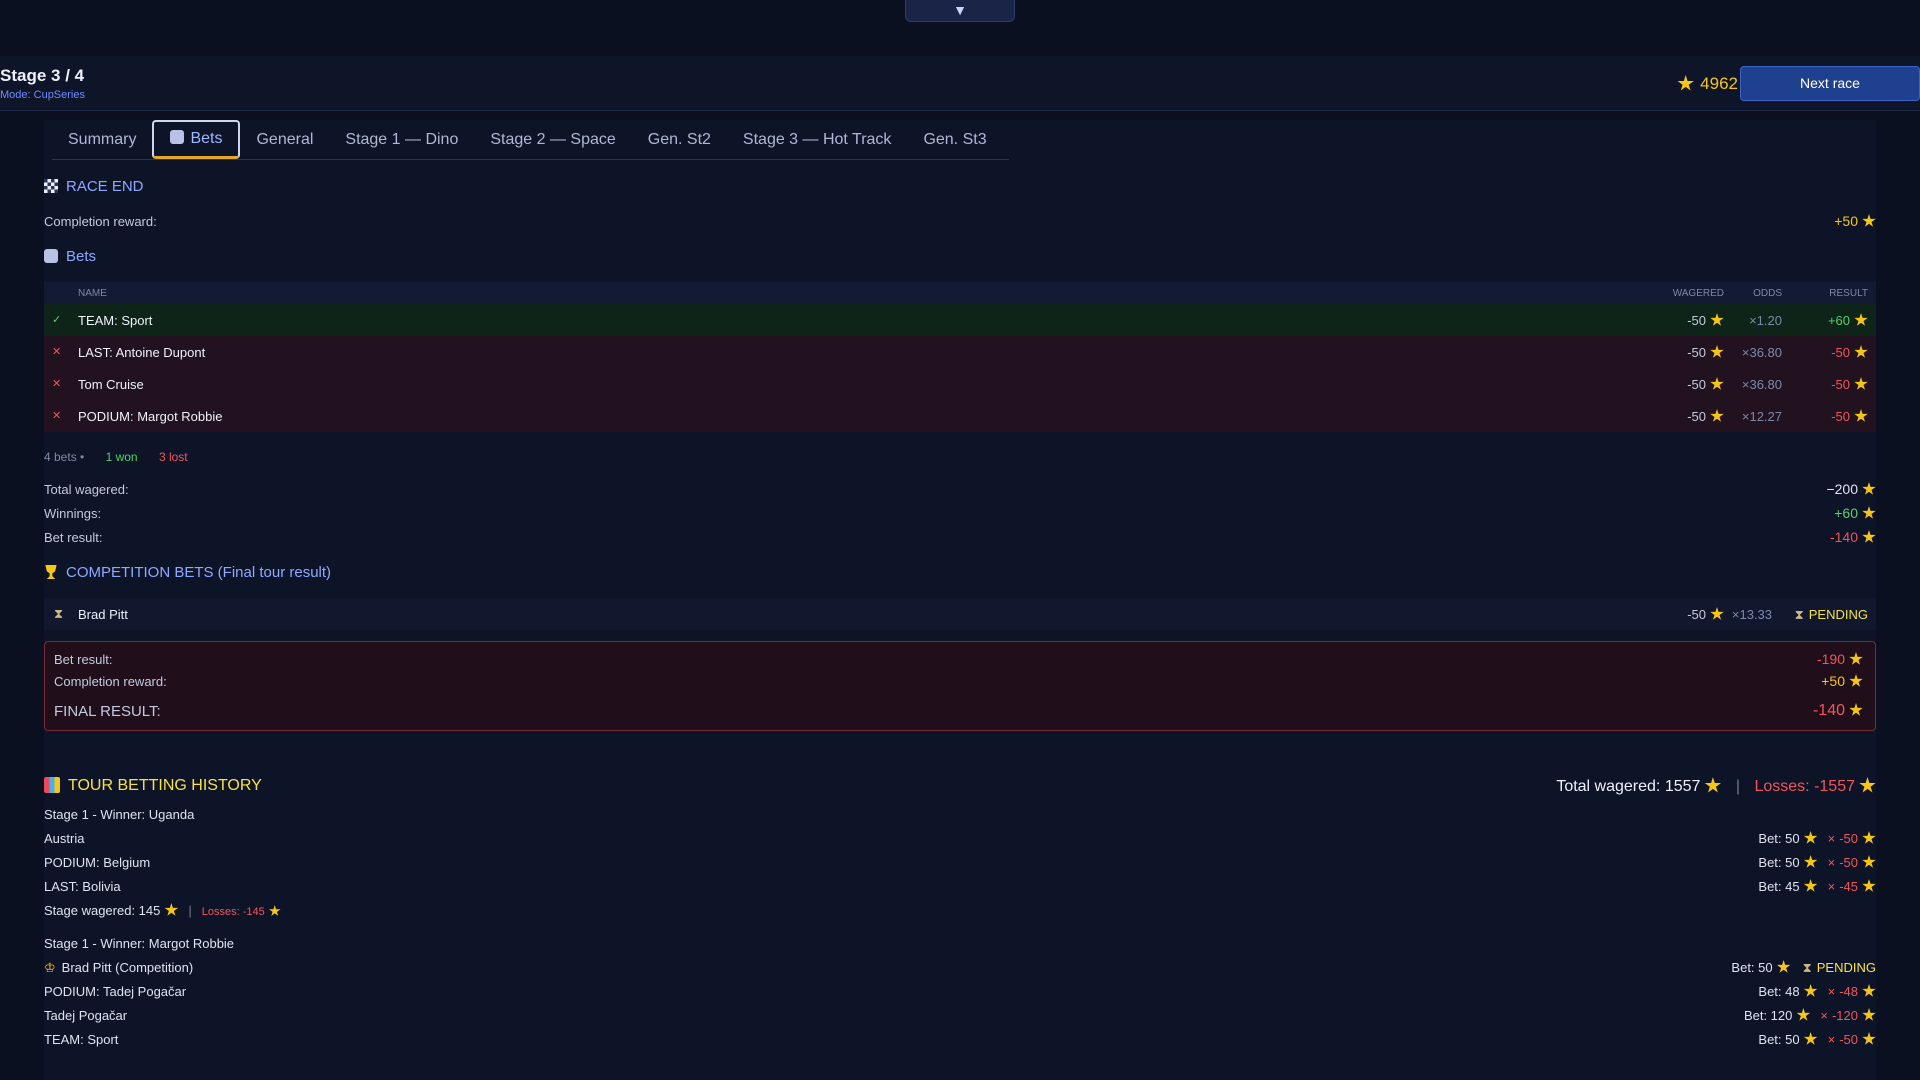 The width and height of the screenshot is (1920, 1080). What do you see at coordinates (1848, 320) in the screenshot?
I see `bet-result: +60` at bounding box center [1848, 320].